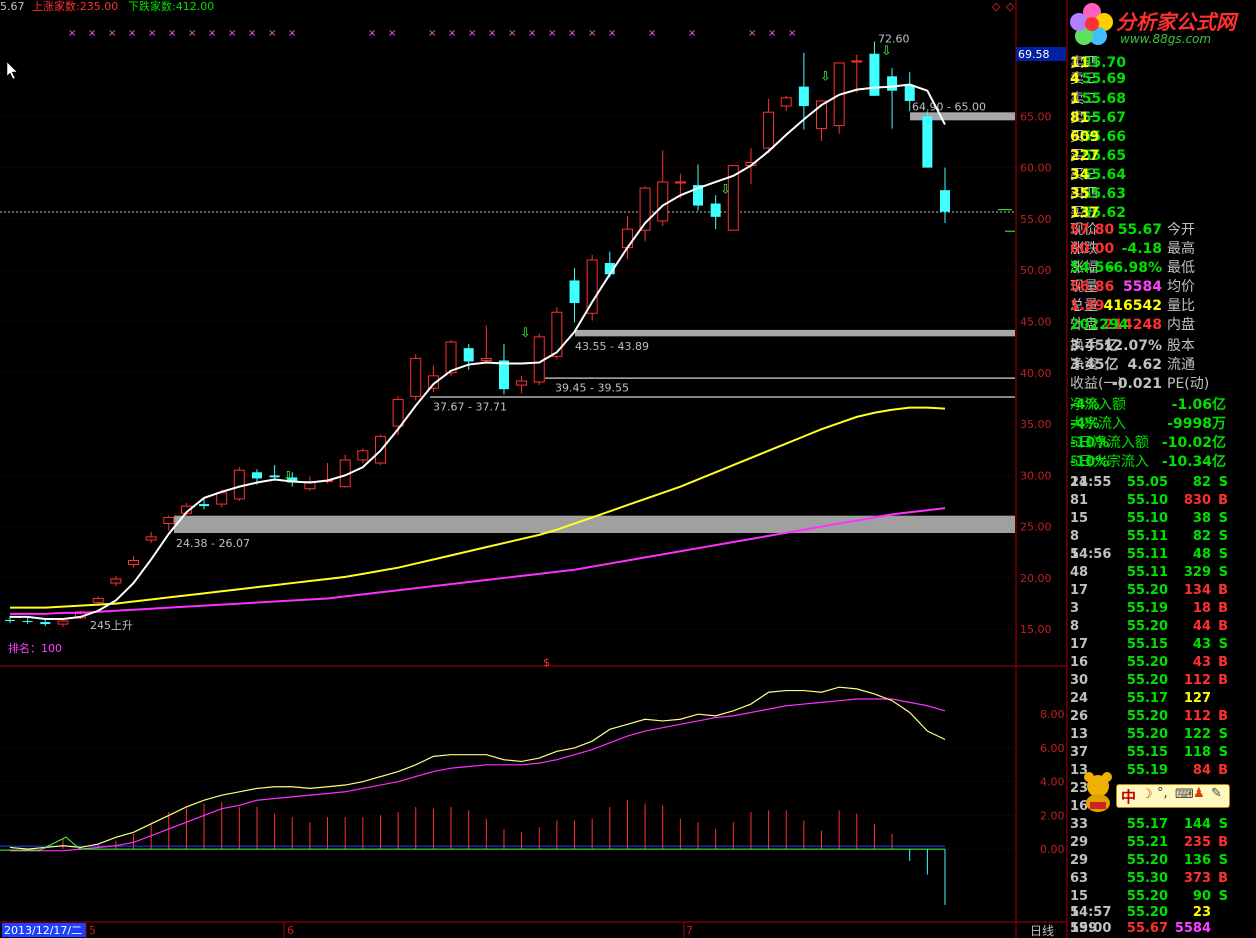  Describe the element at coordinates (1099, 325) in the screenshot. I see `stat-value-2: 202294` at that location.